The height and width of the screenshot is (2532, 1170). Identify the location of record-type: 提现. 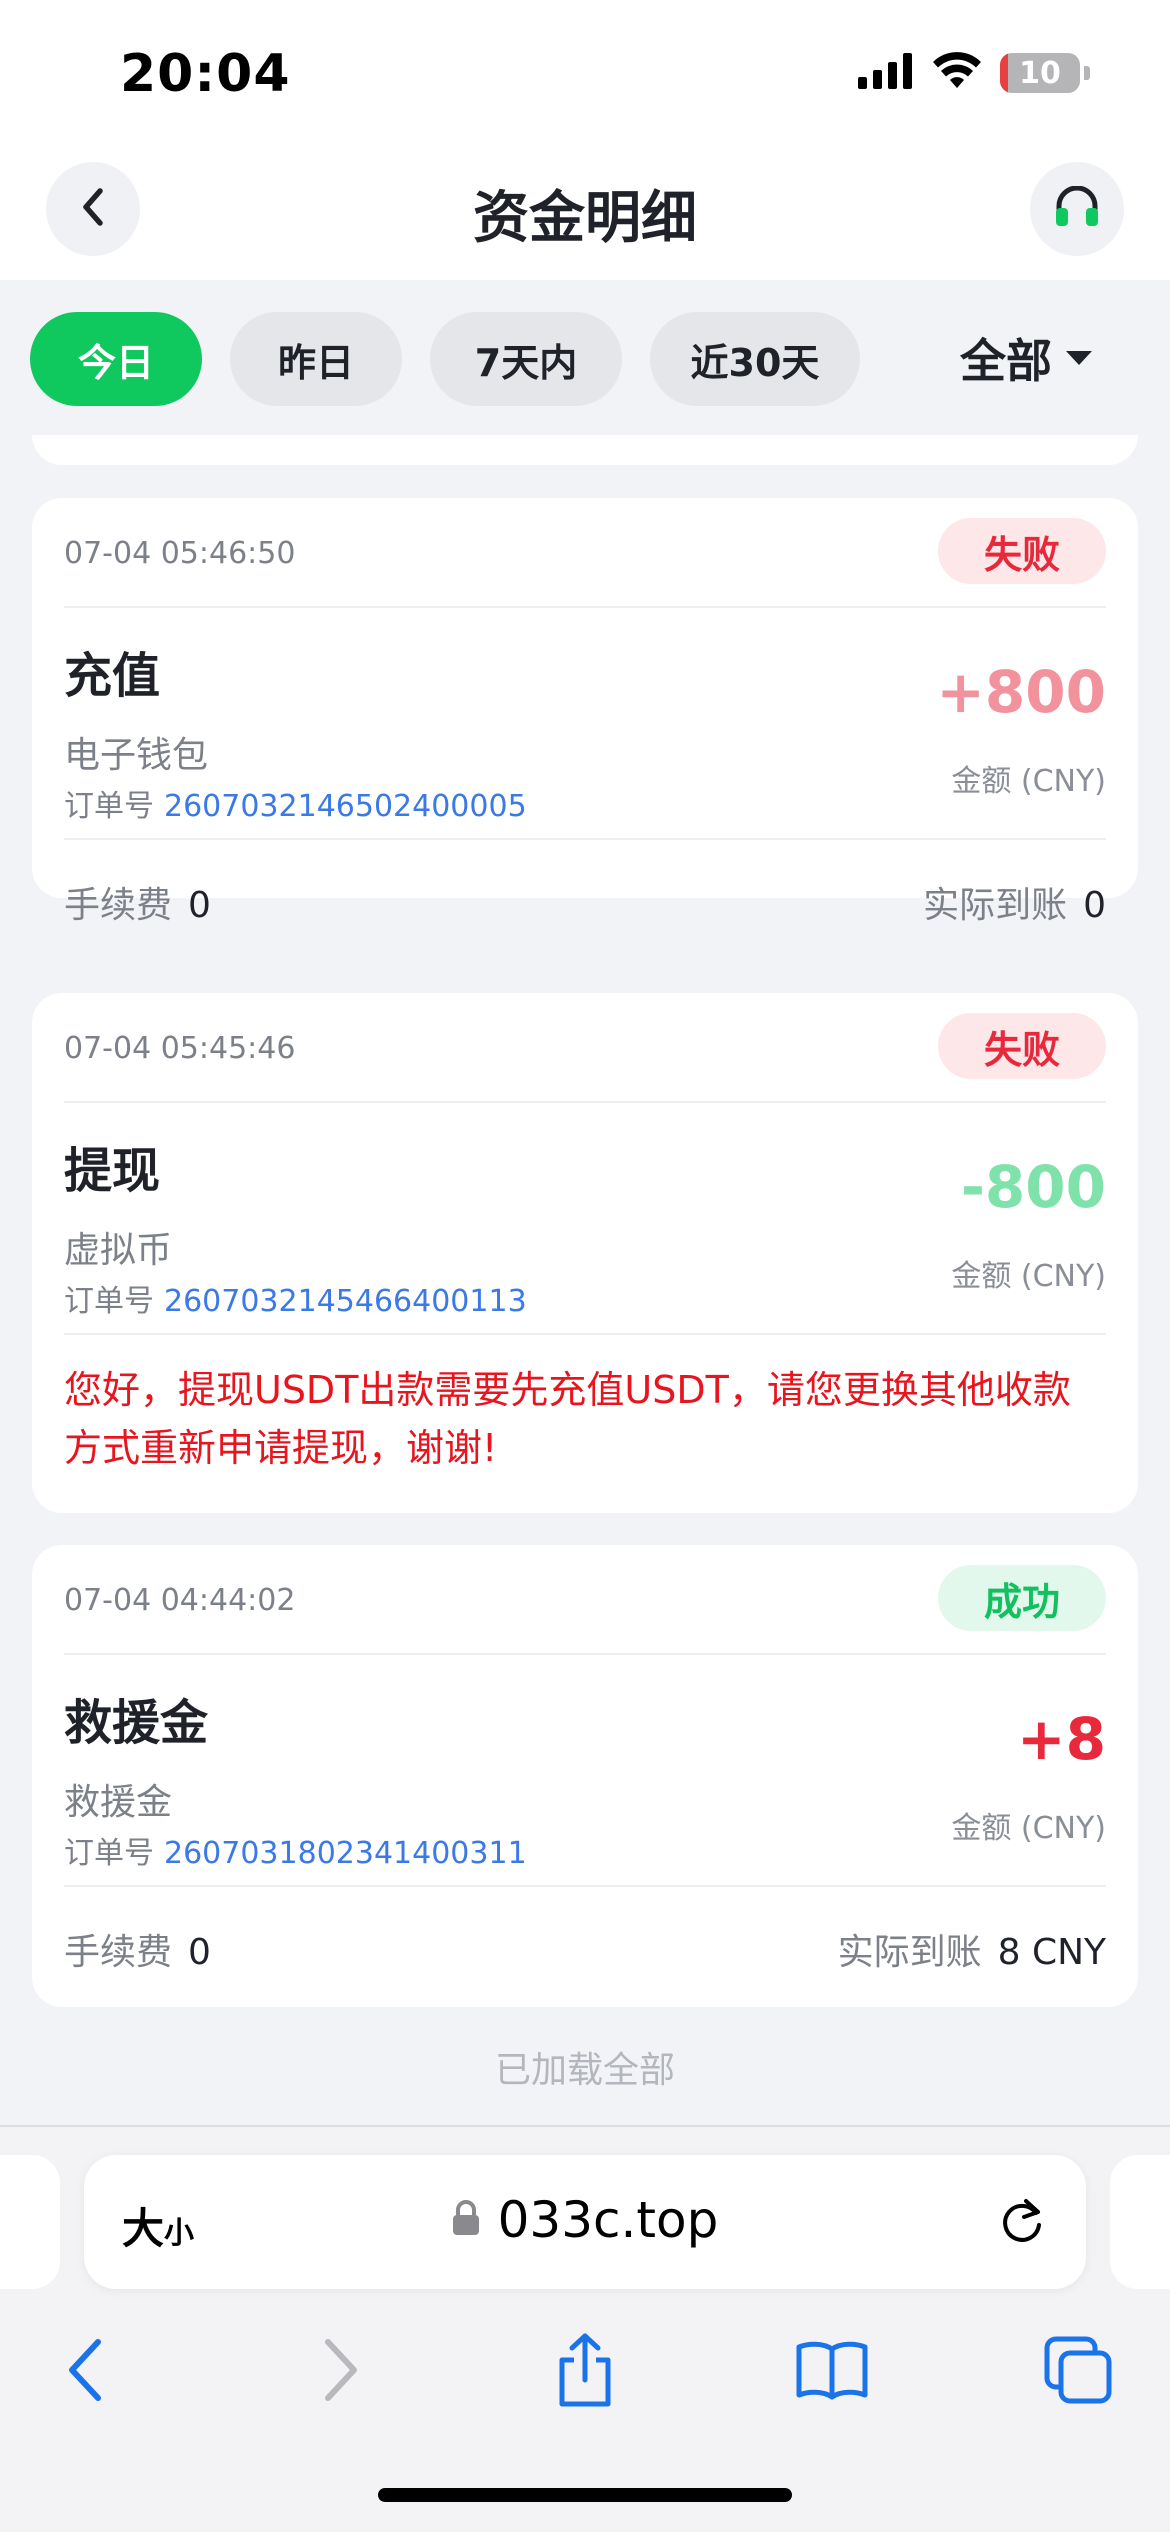
(112, 1171).